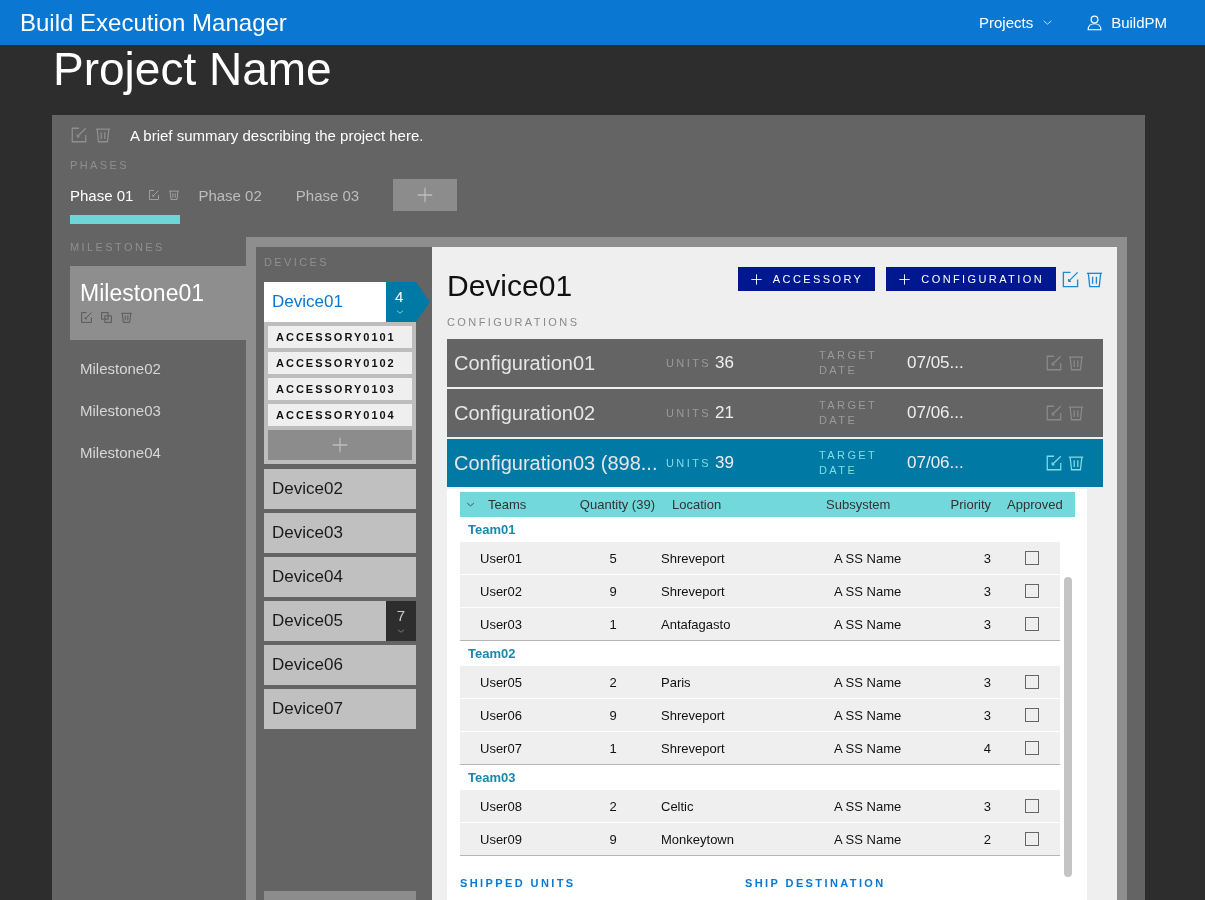  I want to click on table-cell-text: User07, so click(501, 748).